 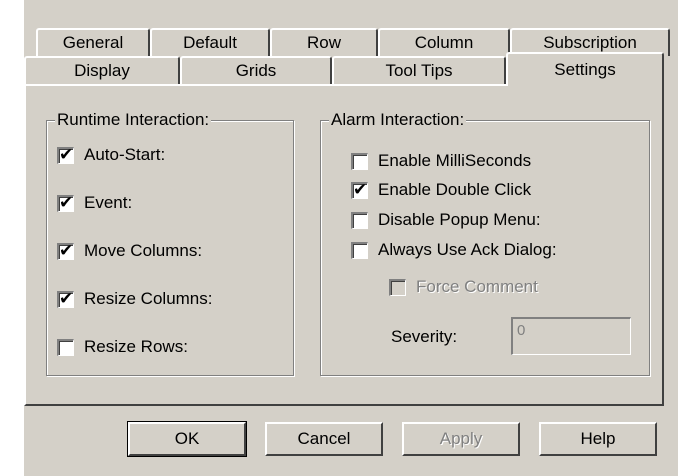 I want to click on move-columns-checkbox: ✔ Move Columns:, so click(x=129, y=251).